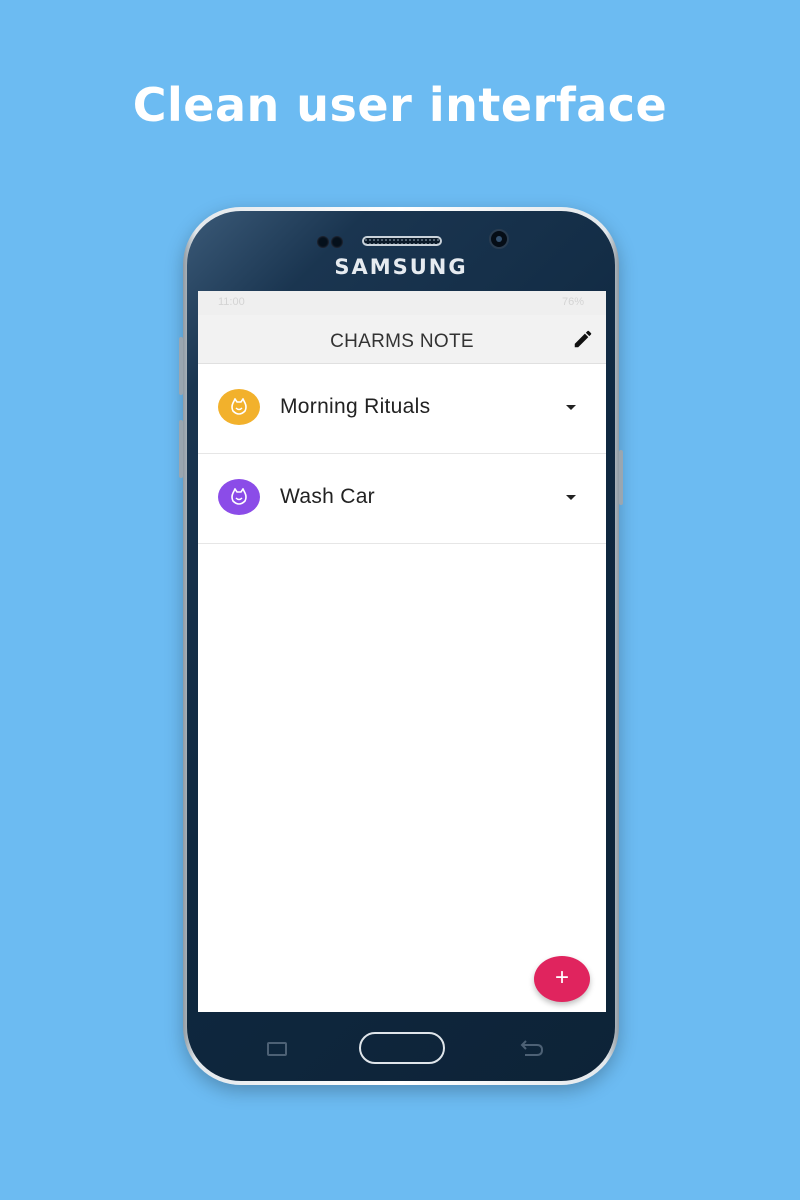 This screenshot has height=1200, width=800. I want to click on app-bar: CHARMS NOTE, so click(402, 339).